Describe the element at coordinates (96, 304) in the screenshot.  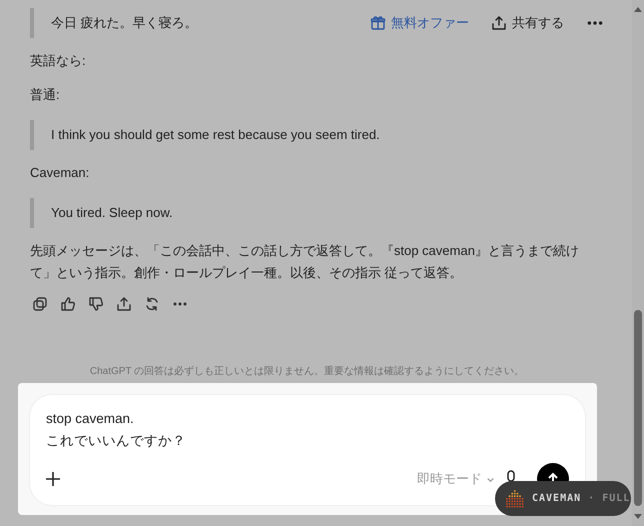
I see `thumbs-down-icon` at that location.